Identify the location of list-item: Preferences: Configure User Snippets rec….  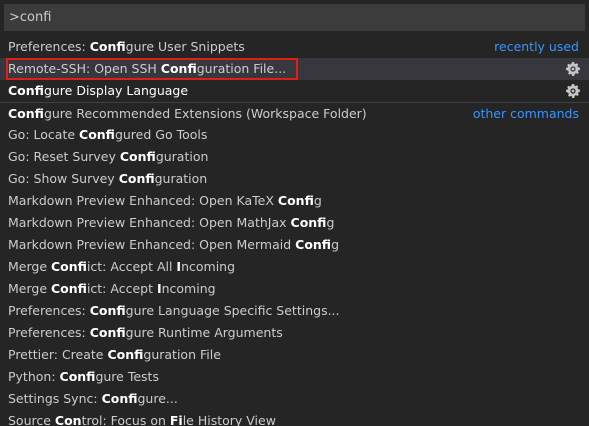
(294, 47).